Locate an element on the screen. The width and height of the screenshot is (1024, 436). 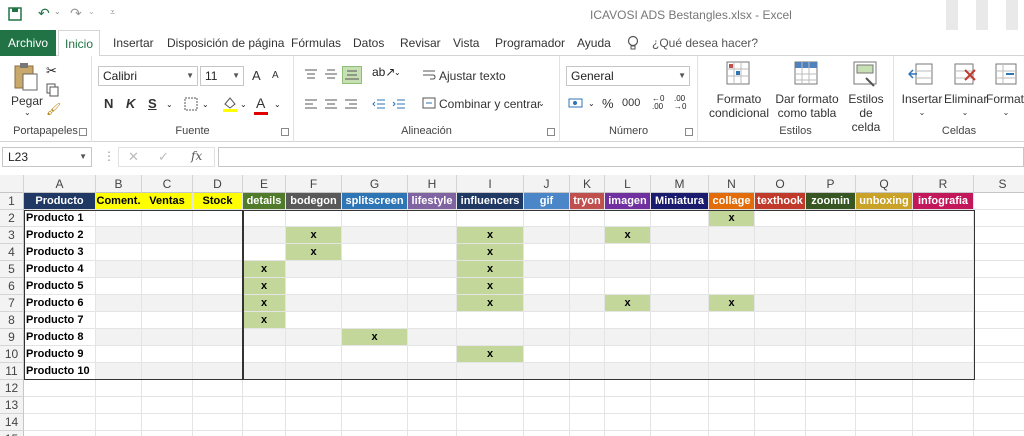
tab-revisar: Revisar is located at coordinates (420, 43).